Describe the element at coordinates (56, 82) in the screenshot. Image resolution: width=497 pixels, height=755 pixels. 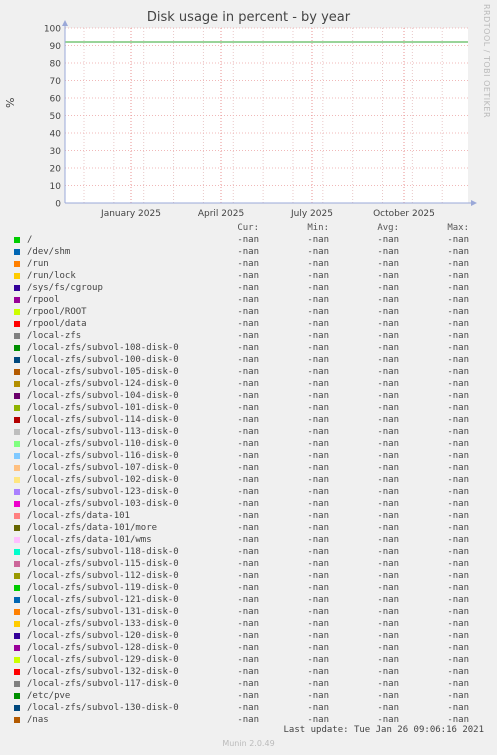
I see `y-tick-label: 70` at that location.